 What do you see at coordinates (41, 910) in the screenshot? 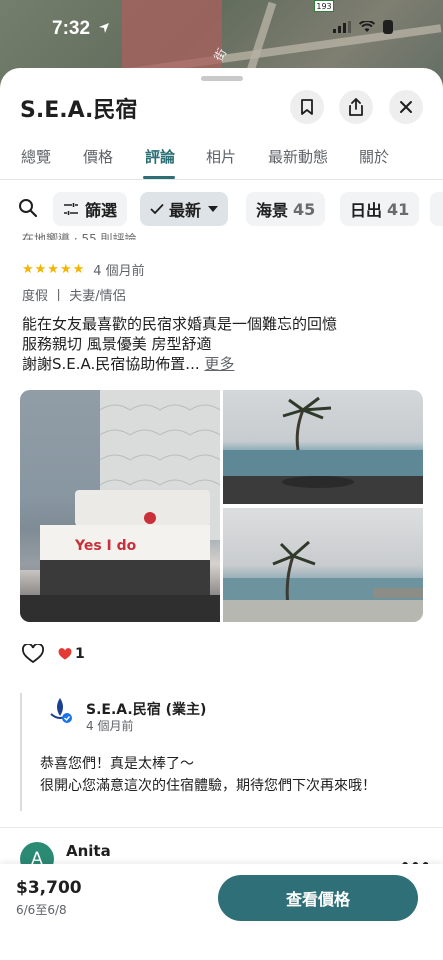
I see `stay-dates: 6/6至6/8` at bounding box center [41, 910].